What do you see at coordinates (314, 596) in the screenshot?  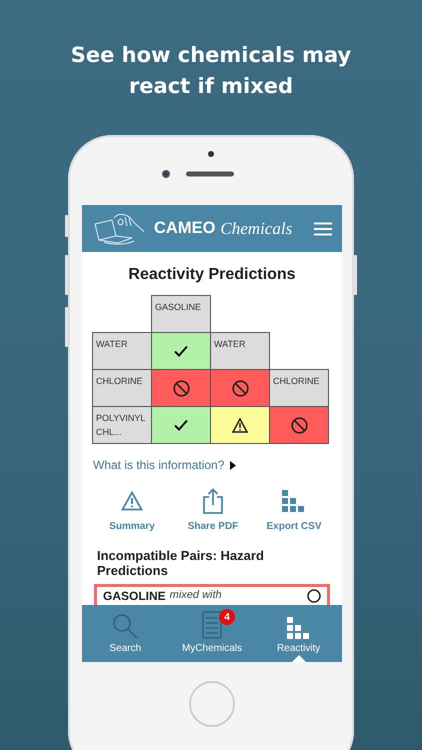 I see `circle-icon` at bounding box center [314, 596].